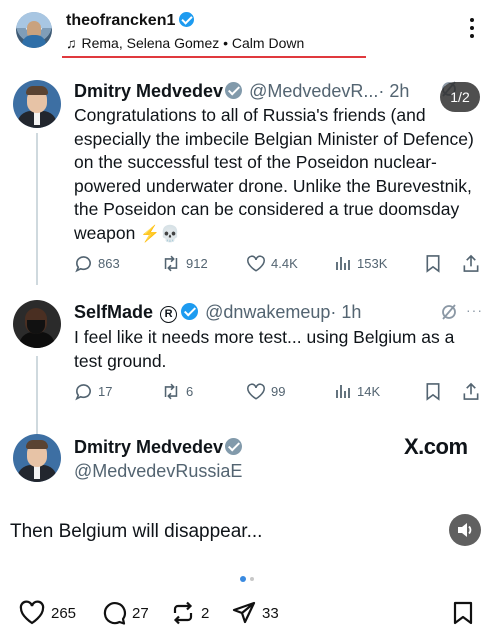 This screenshot has width=489, height=636. Describe the element at coordinates (184, 263) in the screenshot. I see `repost-button: 912` at that location.